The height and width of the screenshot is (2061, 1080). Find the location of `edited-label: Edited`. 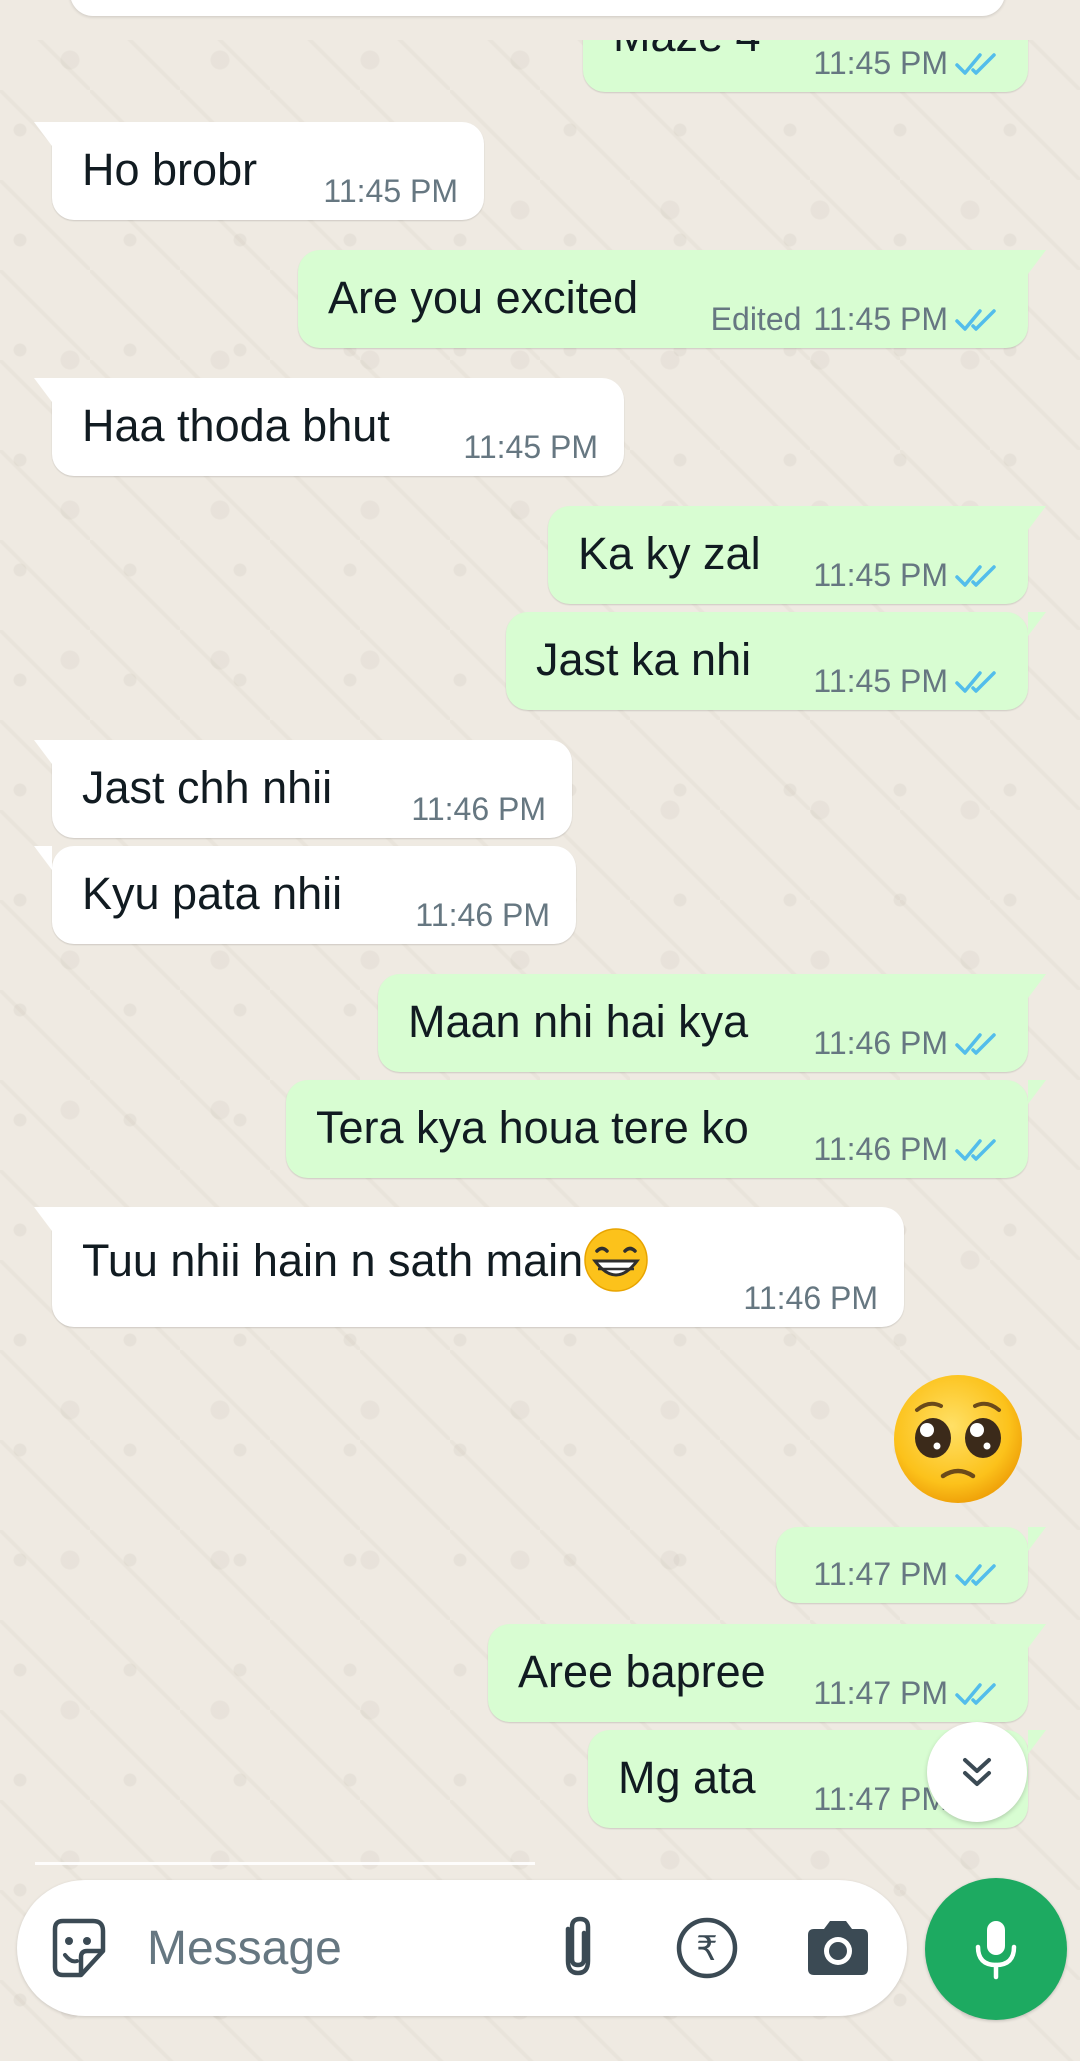

edited-label: Edited is located at coordinates (756, 319).